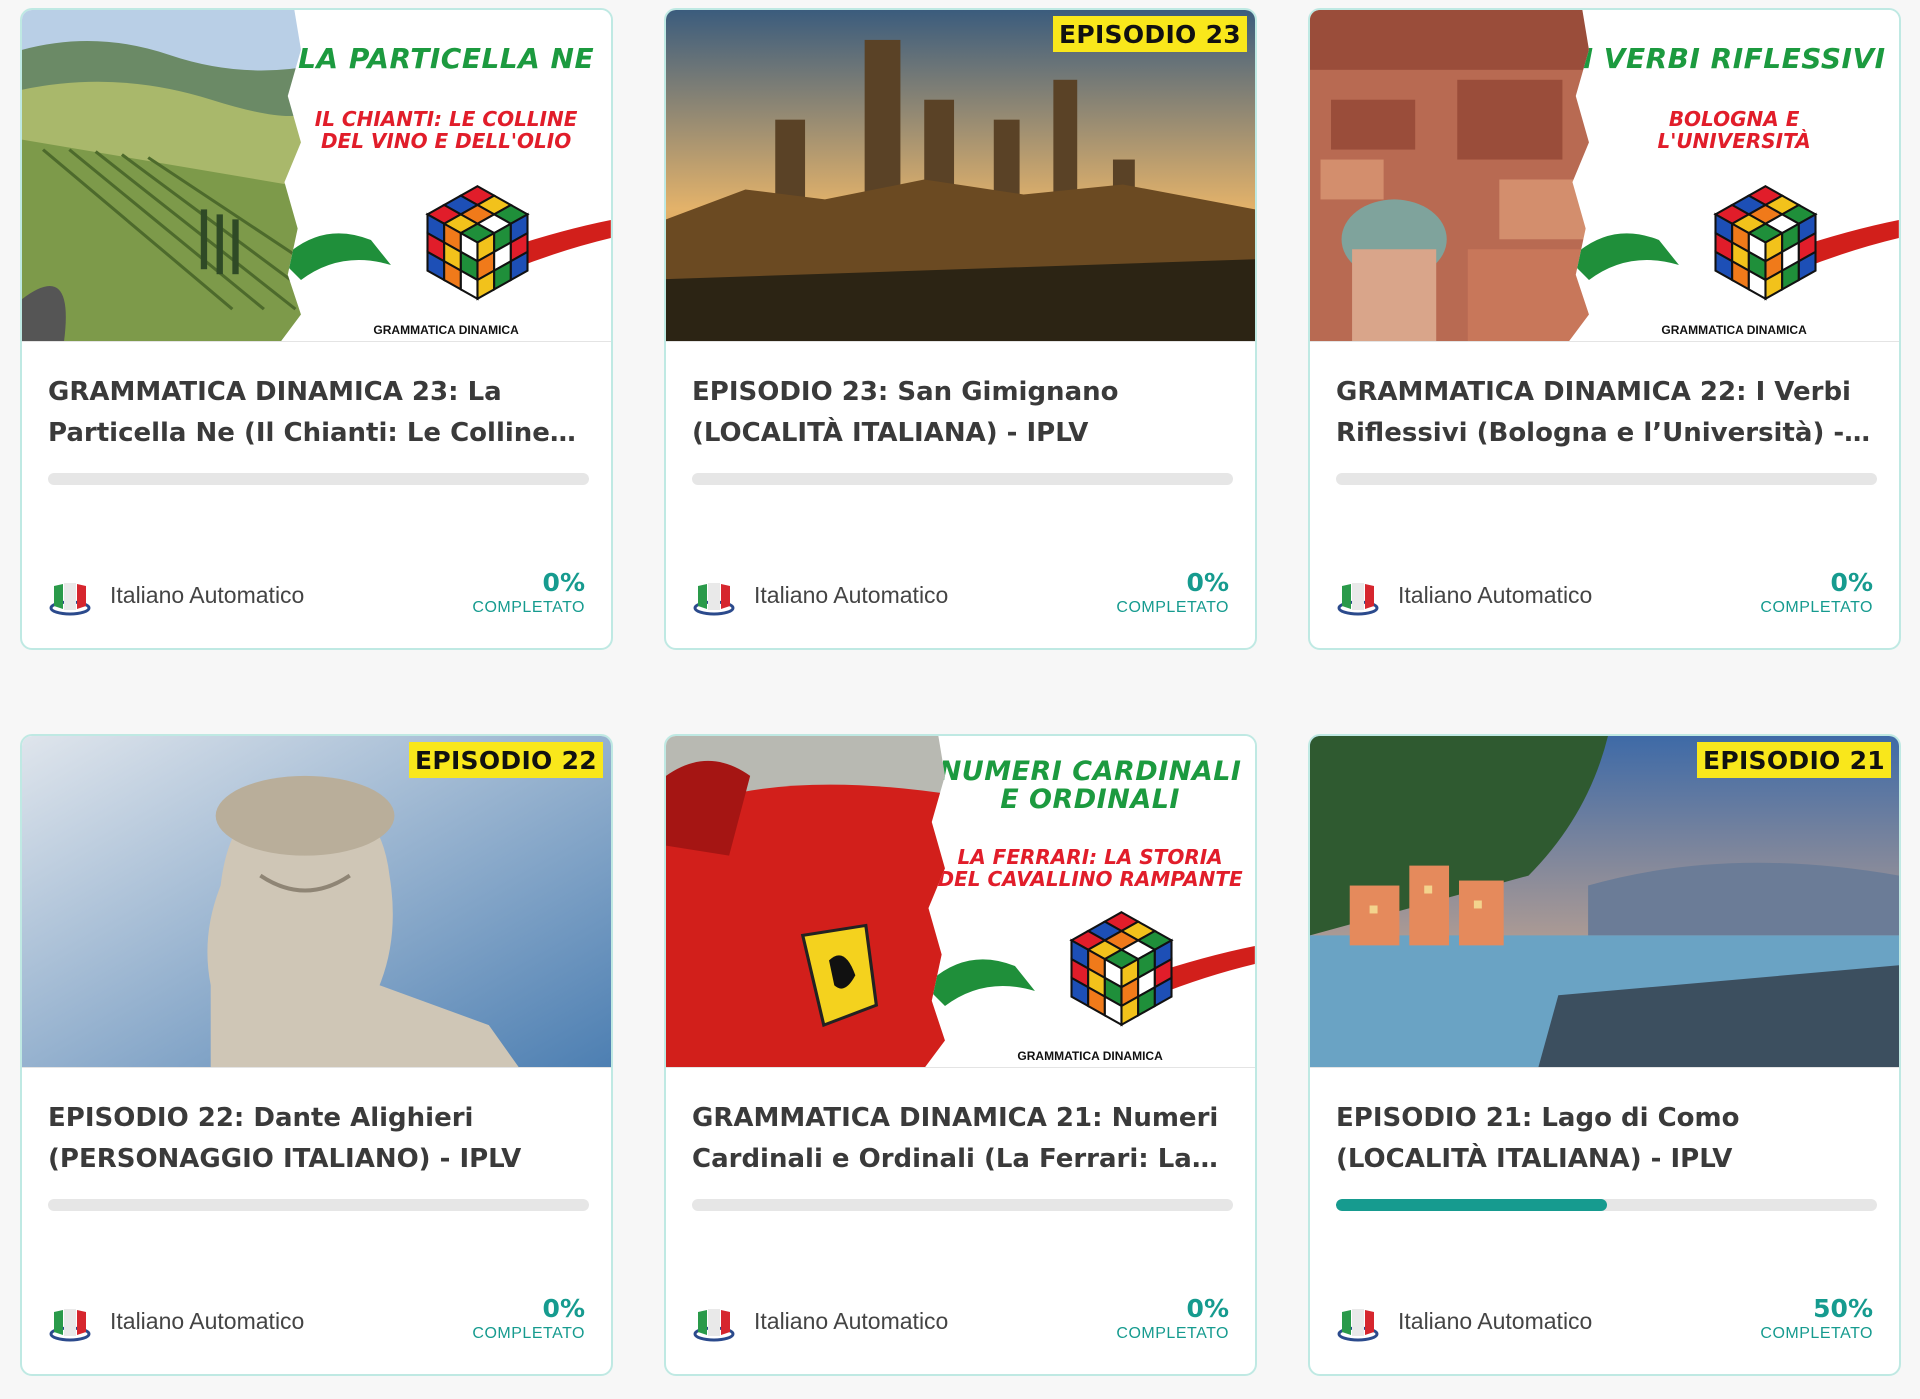 The height and width of the screenshot is (1399, 1920). Describe the element at coordinates (1793, 760) in the screenshot. I see `episode-badge: EPISODIO 21` at that location.